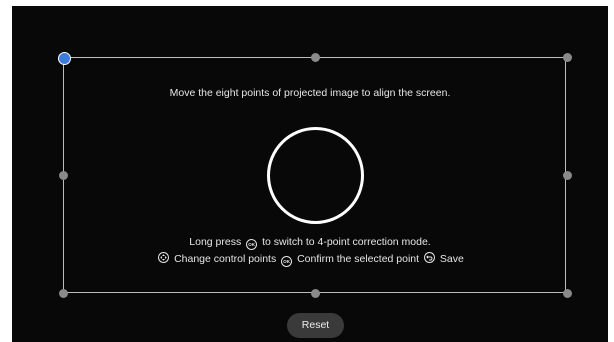 The width and height of the screenshot is (614, 342). Describe the element at coordinates (225, 259) in the screenshot. I see `change-points-label: Change control points` at that location.